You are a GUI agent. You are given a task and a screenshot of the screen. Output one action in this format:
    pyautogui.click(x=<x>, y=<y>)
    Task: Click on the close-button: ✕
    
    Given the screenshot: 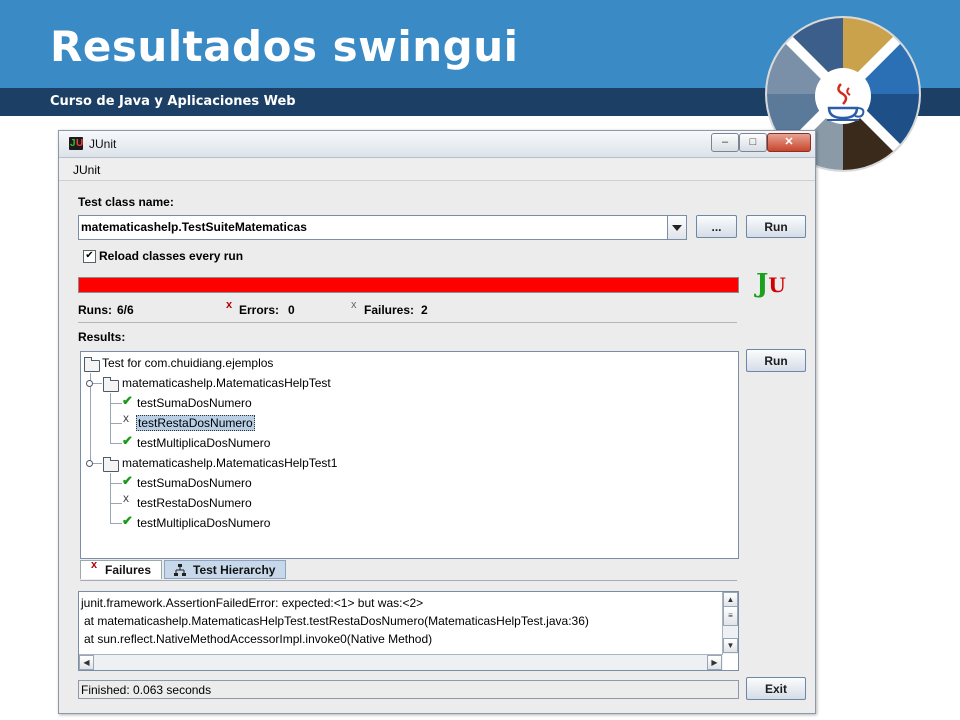 What is the action you would take?
    pyautogui.click(x=789, y=142)
    